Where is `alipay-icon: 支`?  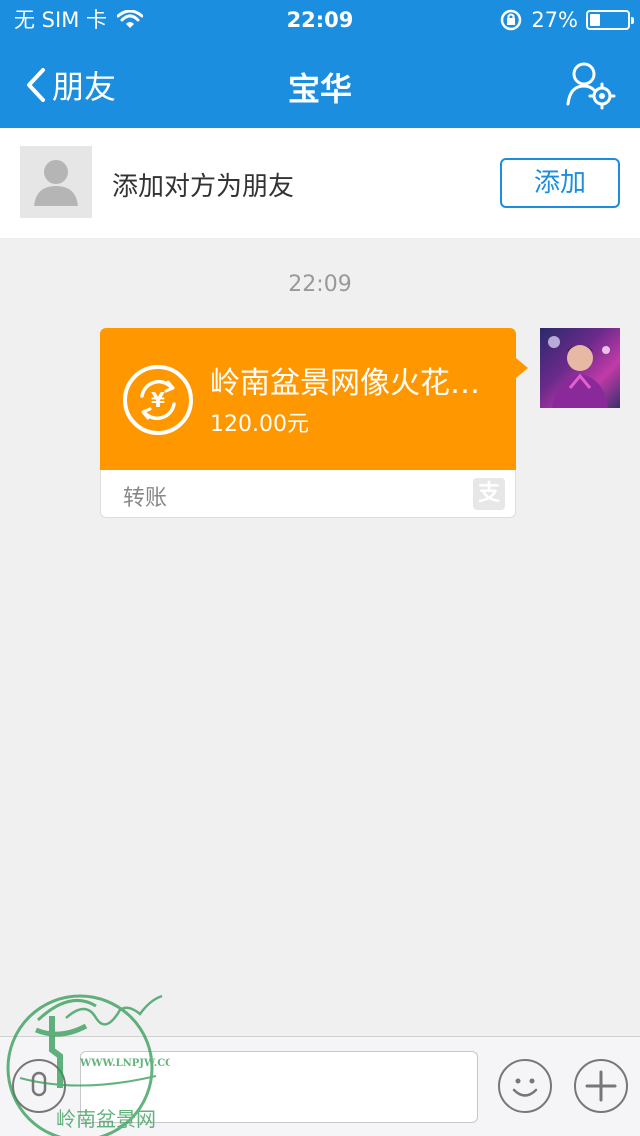
alipay-icon: 支 is located at coordinates (489, 494).